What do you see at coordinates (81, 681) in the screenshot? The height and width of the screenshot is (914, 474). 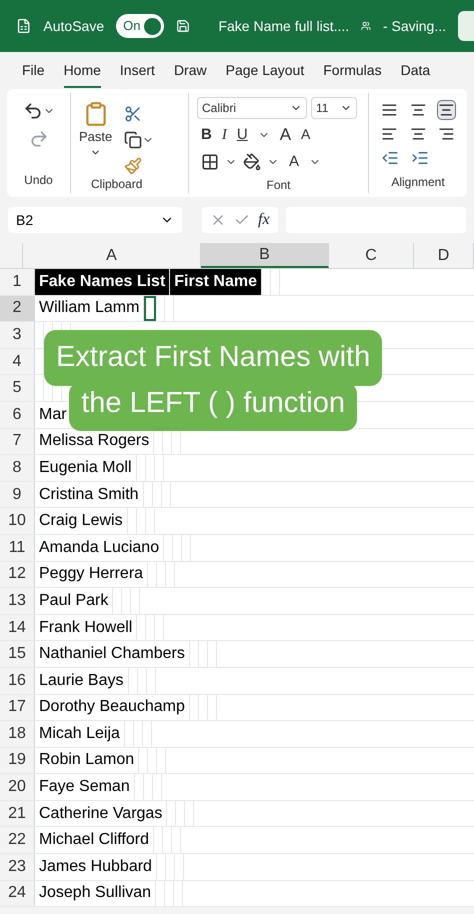 I see `table-cell: Laurie Bays` at bounding box center [81, 681].